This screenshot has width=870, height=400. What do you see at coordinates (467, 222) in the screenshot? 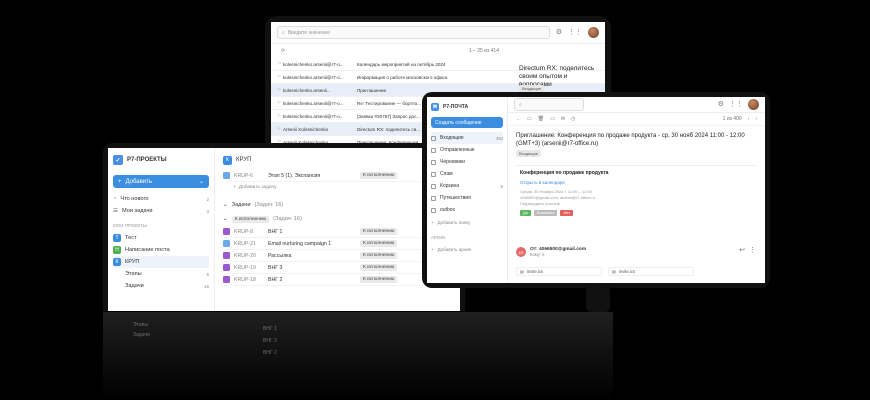
I see `add-folder-link: + Добавить папку` at bounding box center [467, 222].